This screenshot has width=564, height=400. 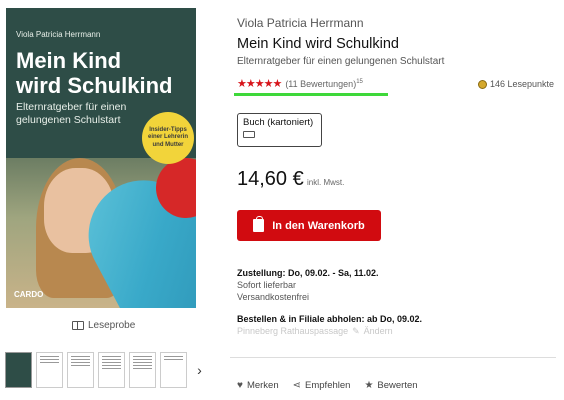 What do you see at coordinates (308, 273) in the screenshot?
I see `delivery-date: Zustellung: Do, 09.02. - Sa, 11.02.` at bounding box center [308, 273].